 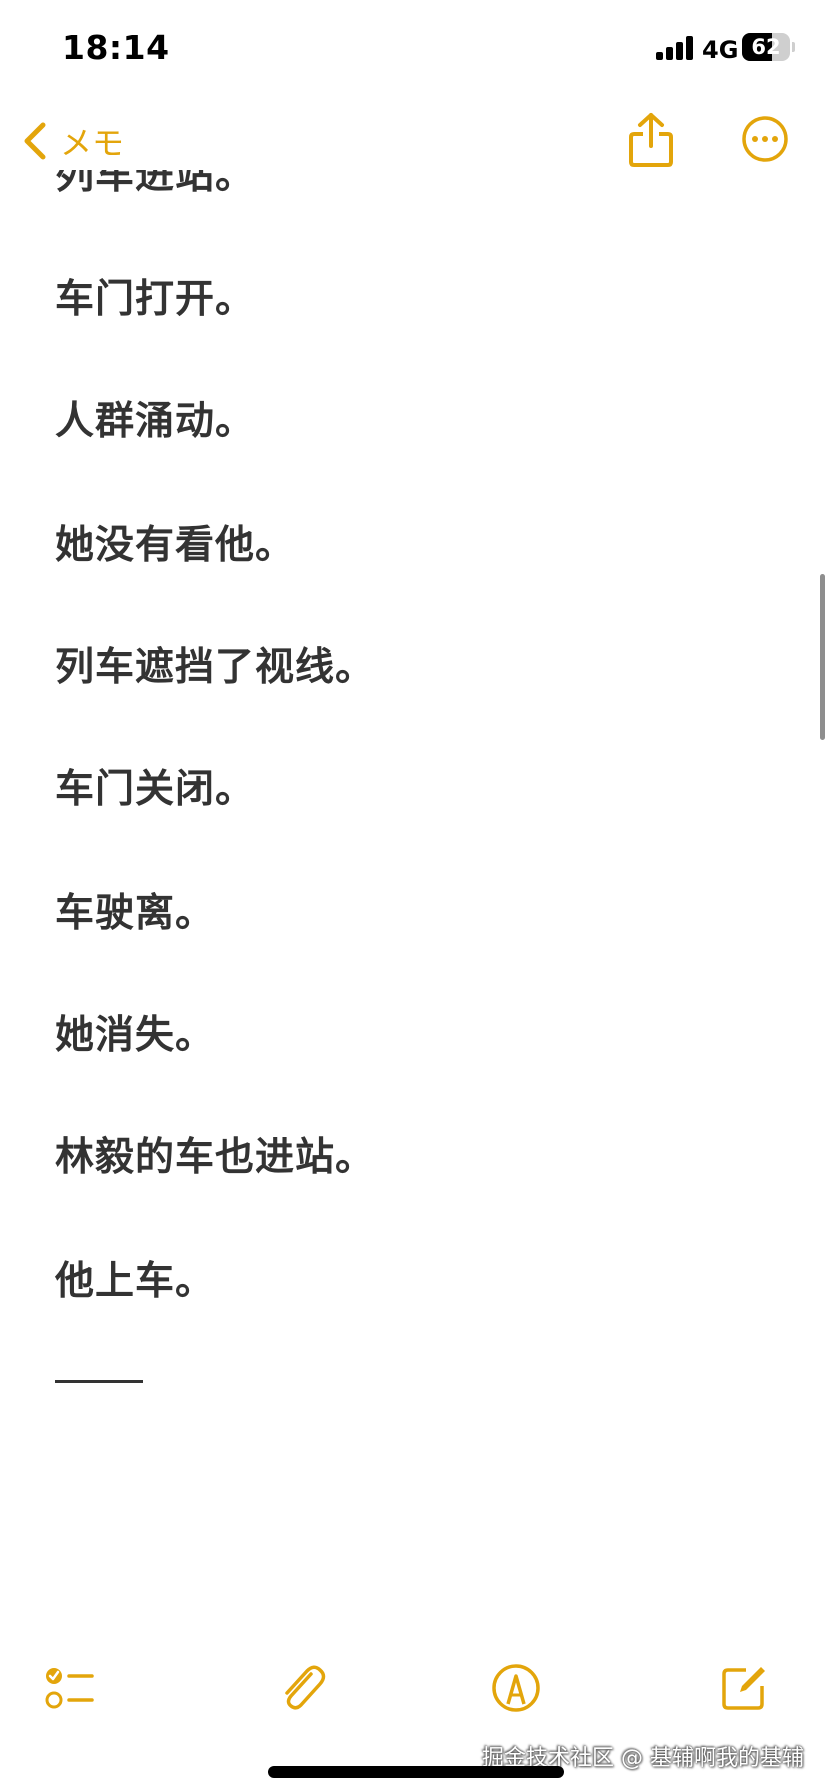 I want to click on note-line: 她没有看他。, so click(x=175, y=542).